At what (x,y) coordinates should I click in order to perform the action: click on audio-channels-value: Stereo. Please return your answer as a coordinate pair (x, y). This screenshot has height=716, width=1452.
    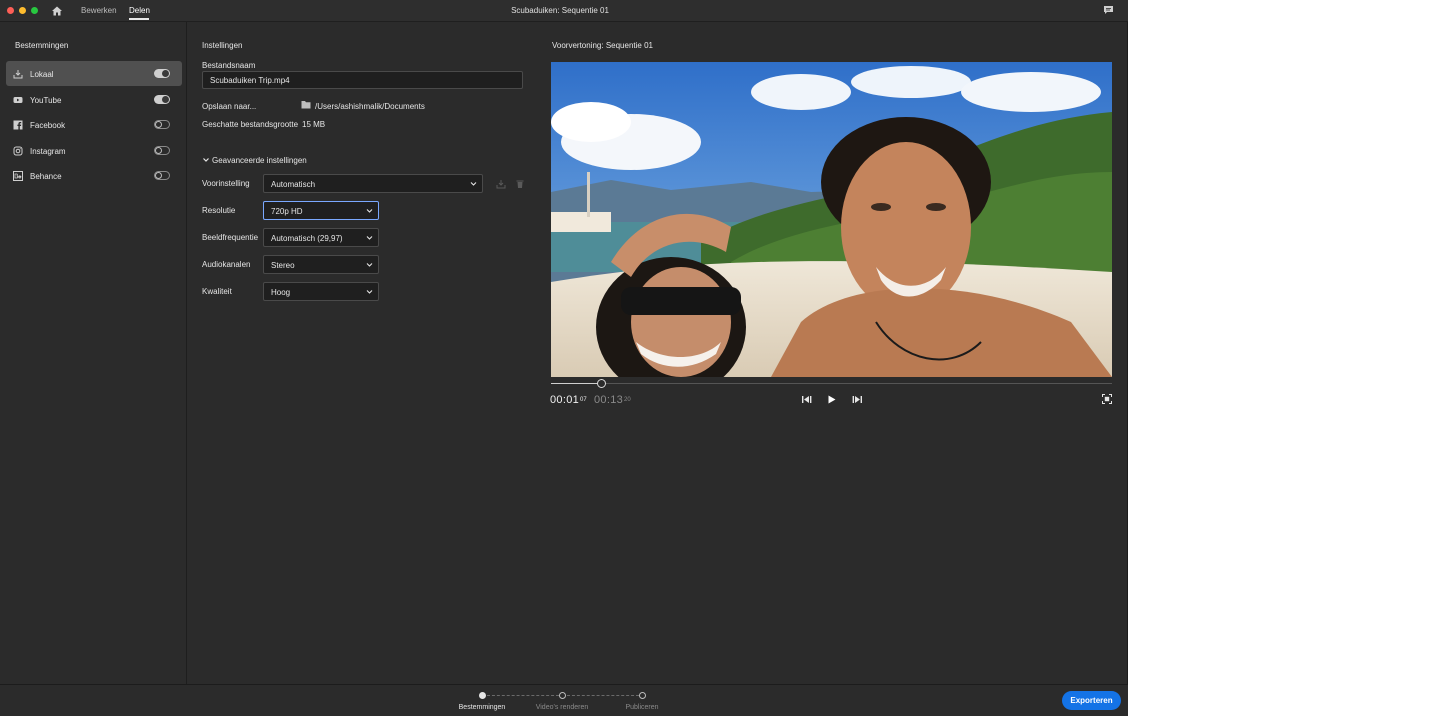
    Looking at the image, I should click on (283, 265).